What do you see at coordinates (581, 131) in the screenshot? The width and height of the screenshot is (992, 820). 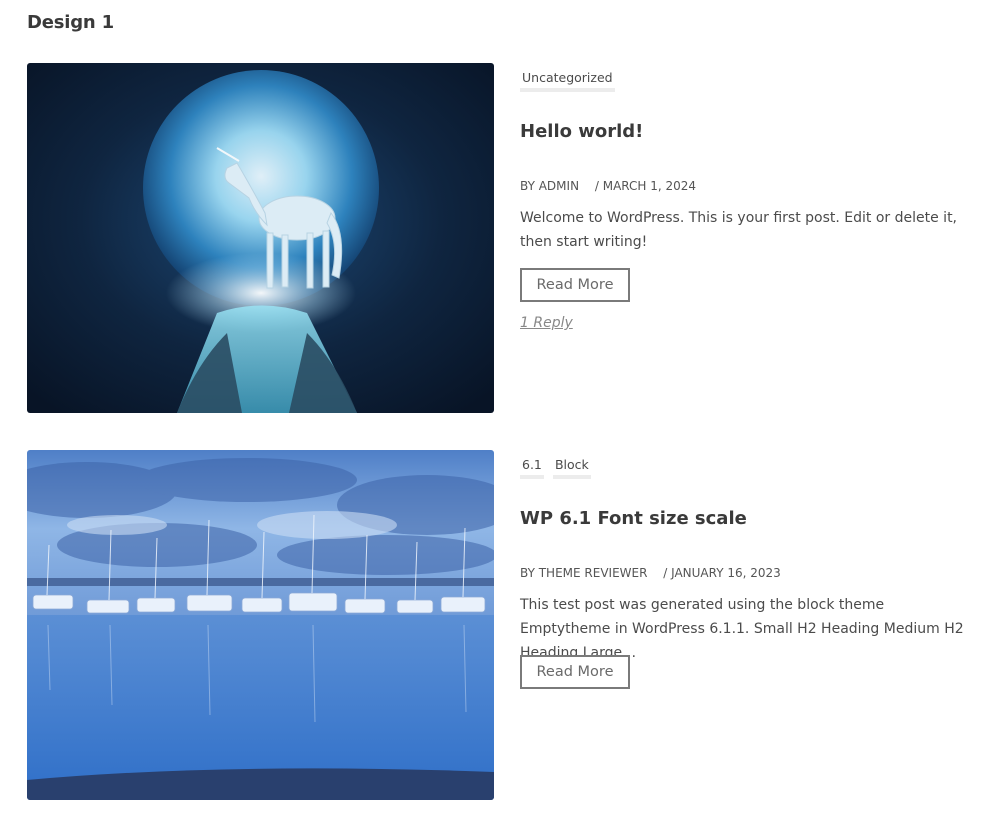 I see `post-title: Hello world!` at bounding box center [581, 131].